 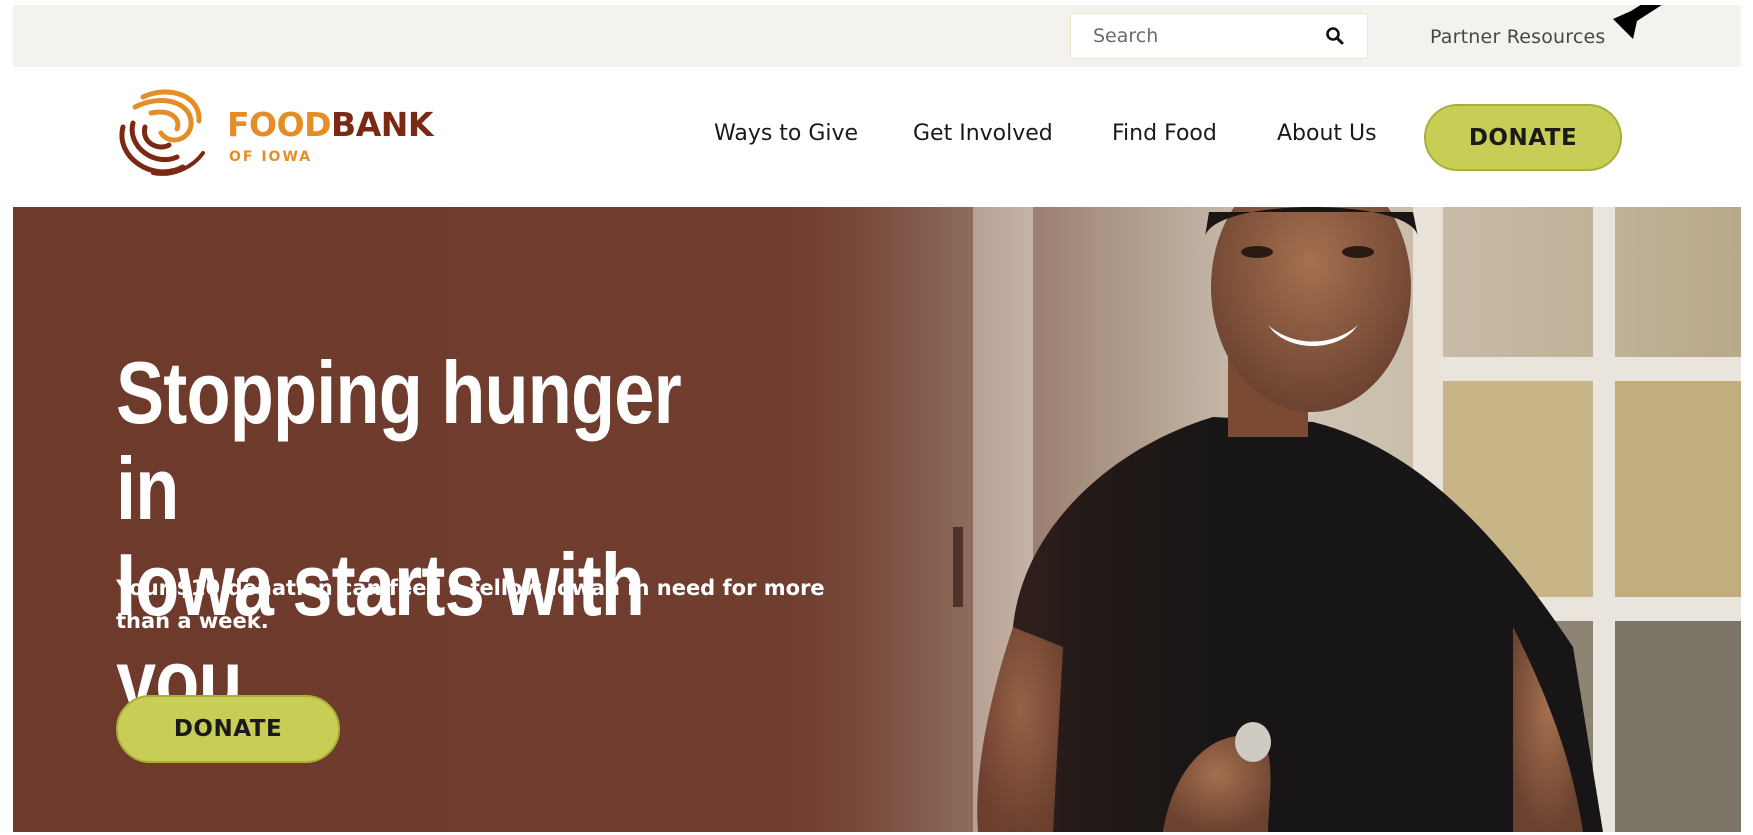 What do you see at coordinates (1523, 137) in the screenshot?
I see `donate-button-header: DONATE` at bounding box center [1523, 137].